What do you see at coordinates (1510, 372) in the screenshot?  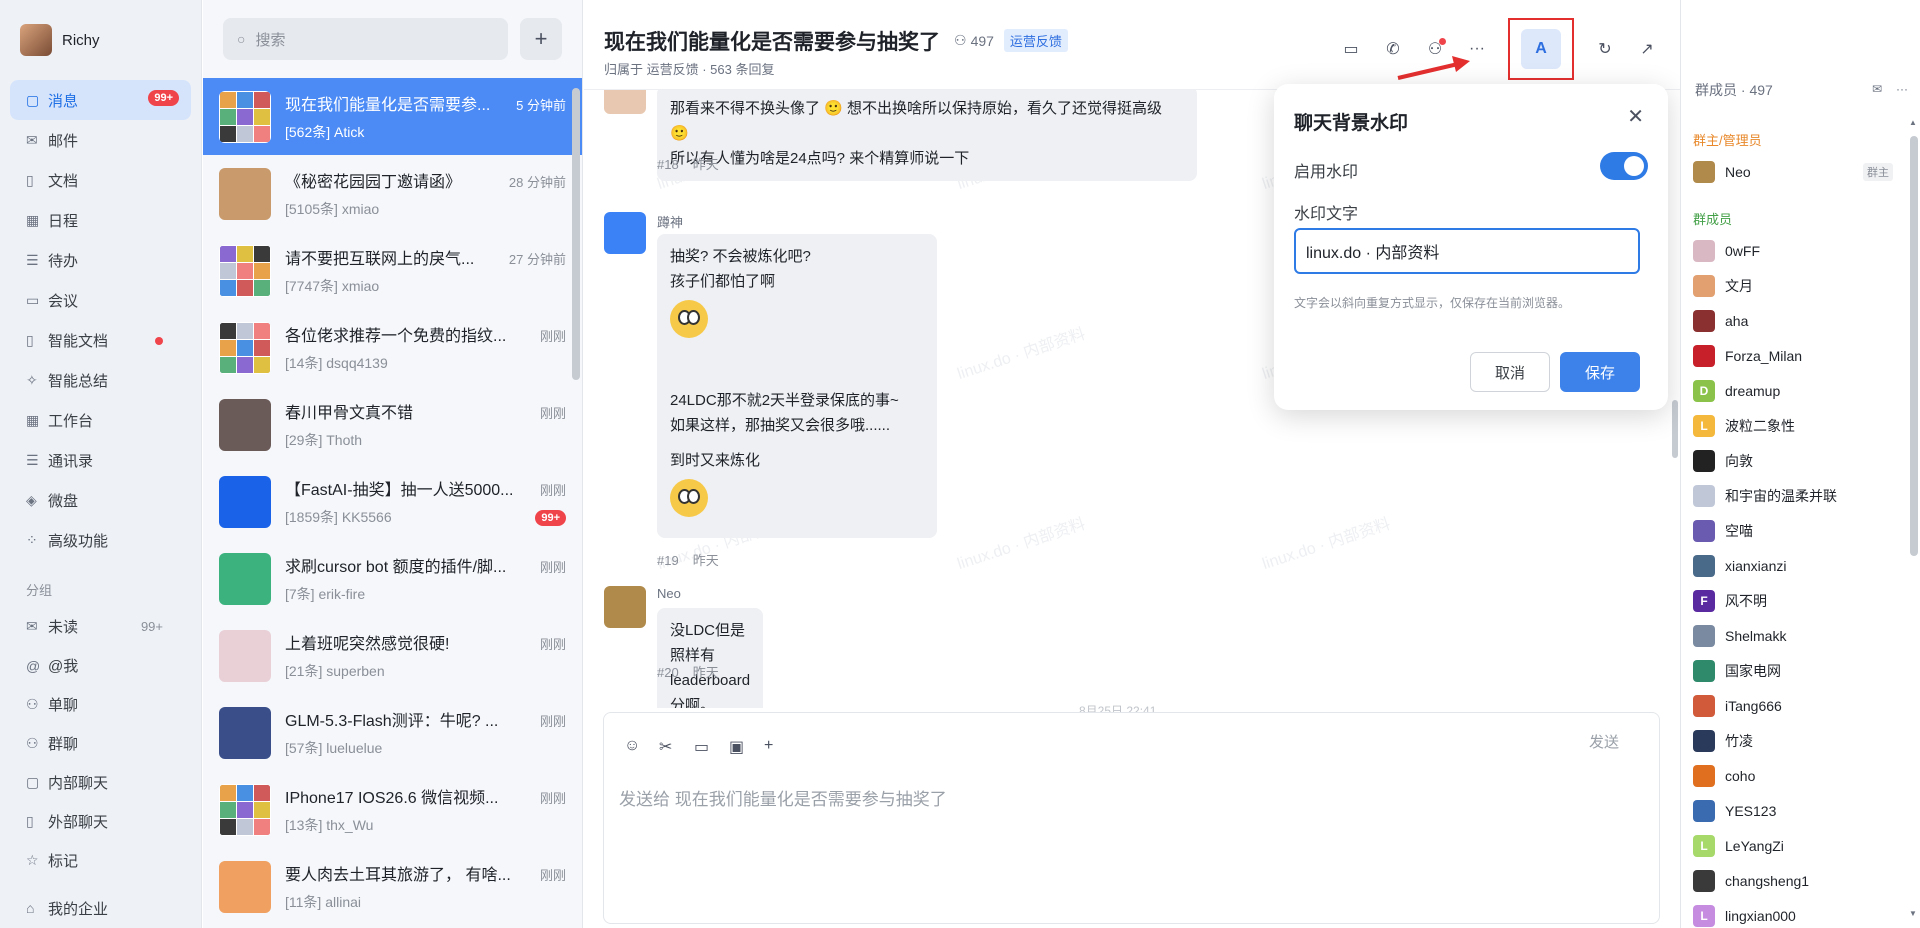 I see `cancel-button: 取消` at bounding box center [1510, 372].